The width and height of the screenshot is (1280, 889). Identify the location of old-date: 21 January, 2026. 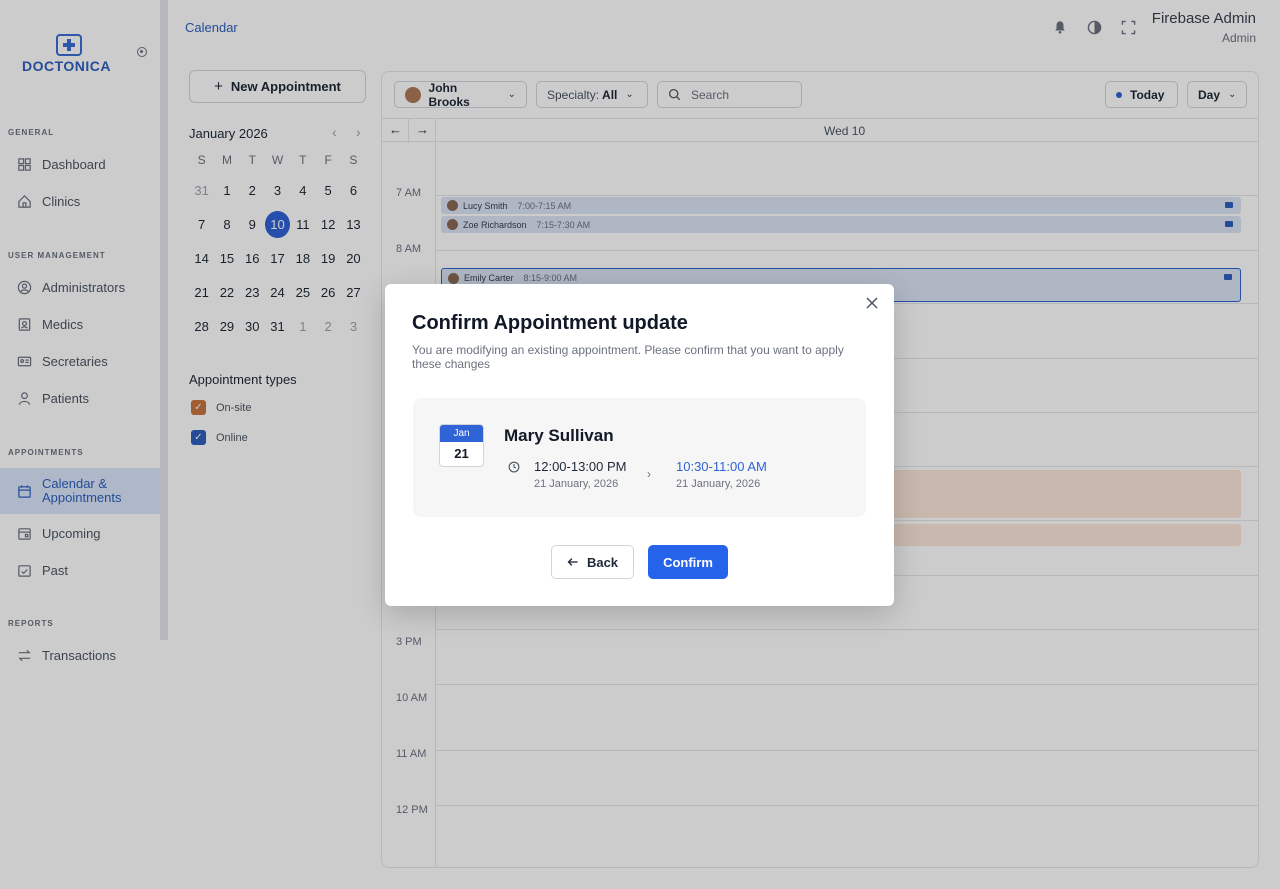
(576, 484).